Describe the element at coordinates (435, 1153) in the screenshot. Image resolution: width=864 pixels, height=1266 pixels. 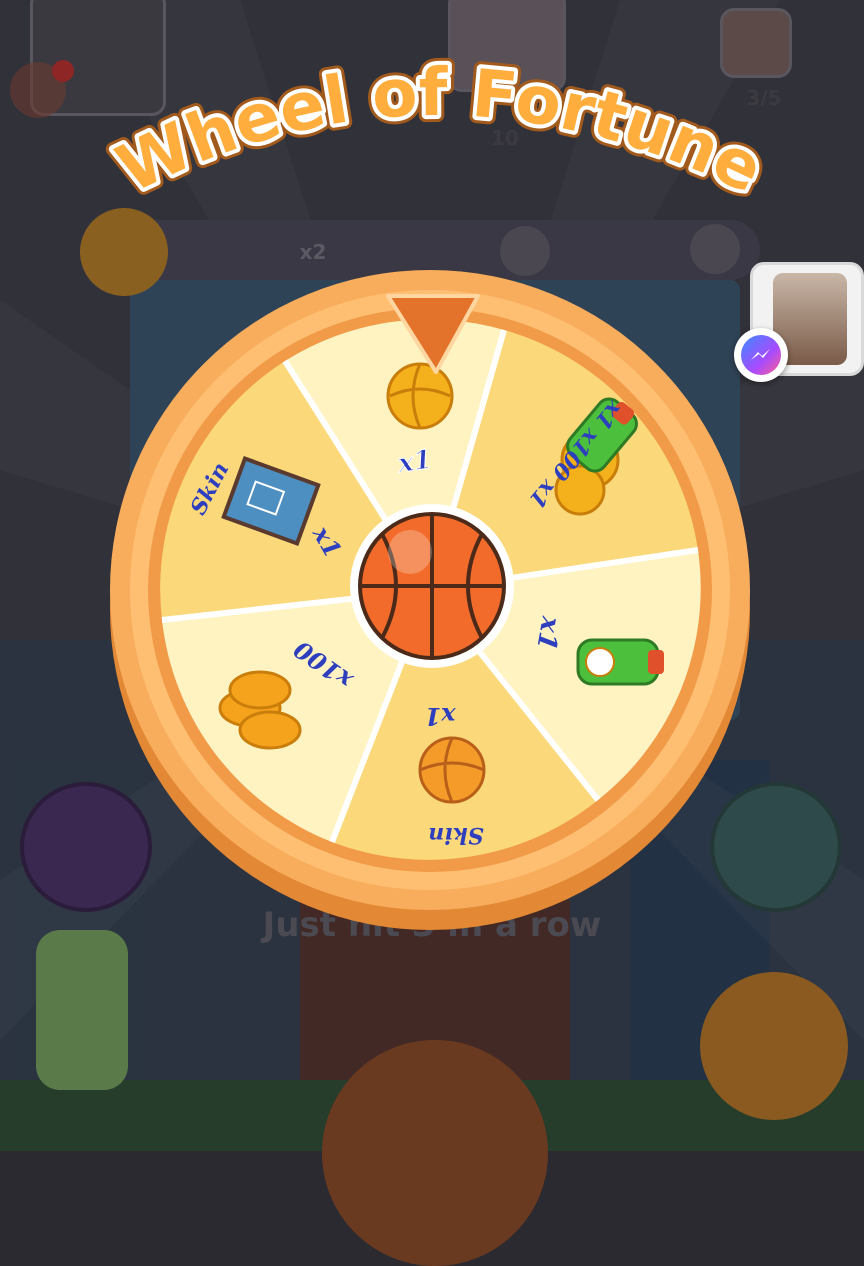
I see `player-ball` at that location.